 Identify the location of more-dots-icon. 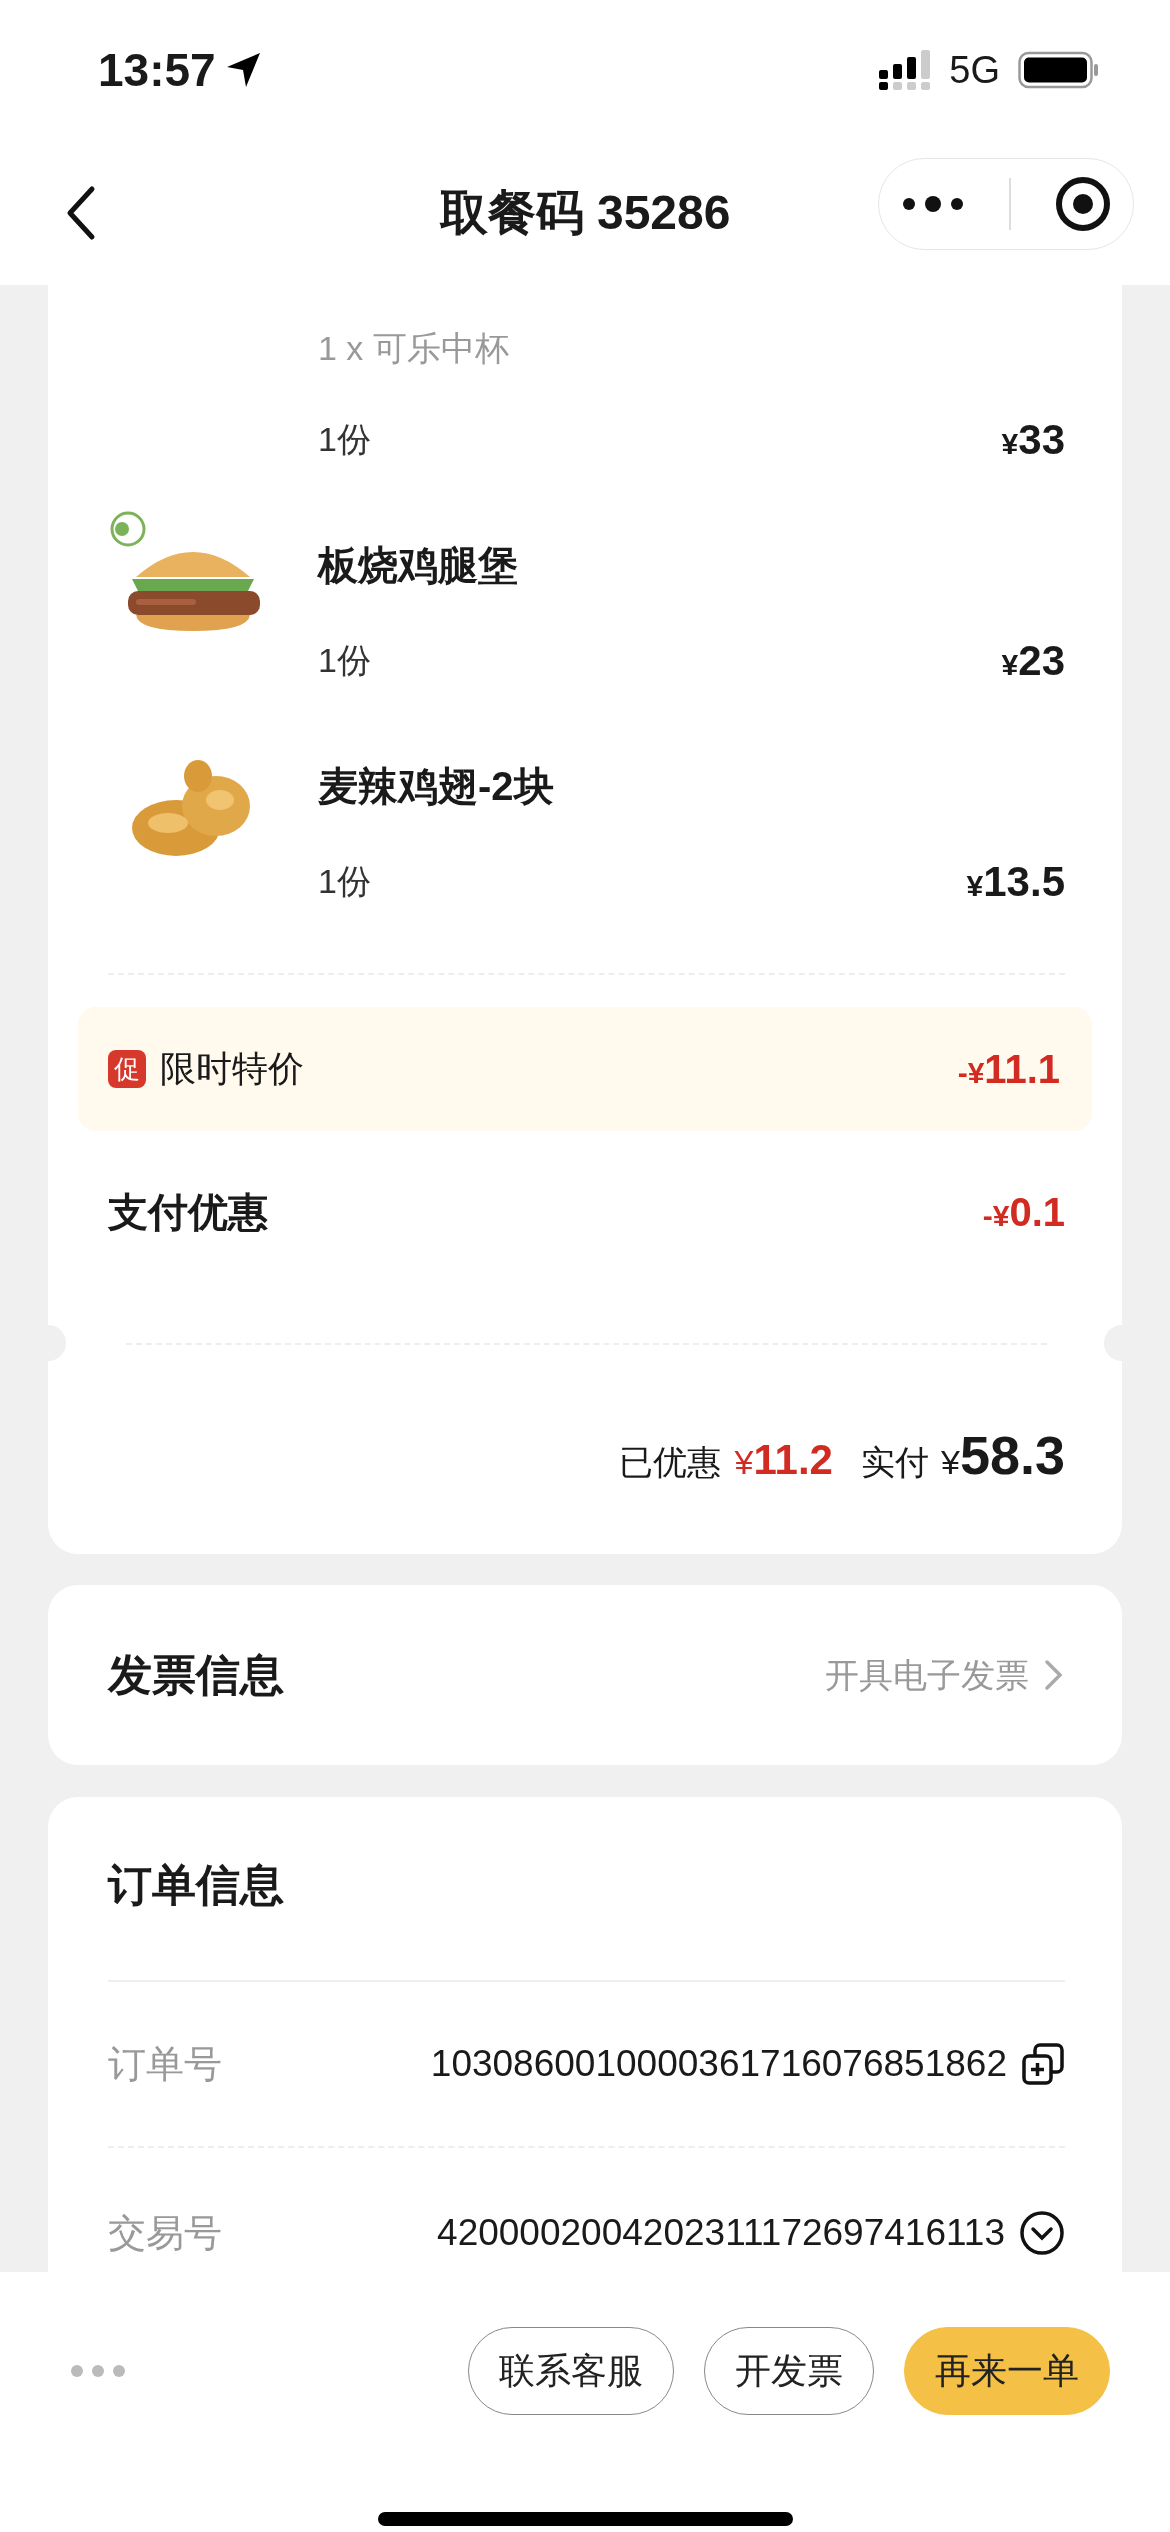
(98, 2371).